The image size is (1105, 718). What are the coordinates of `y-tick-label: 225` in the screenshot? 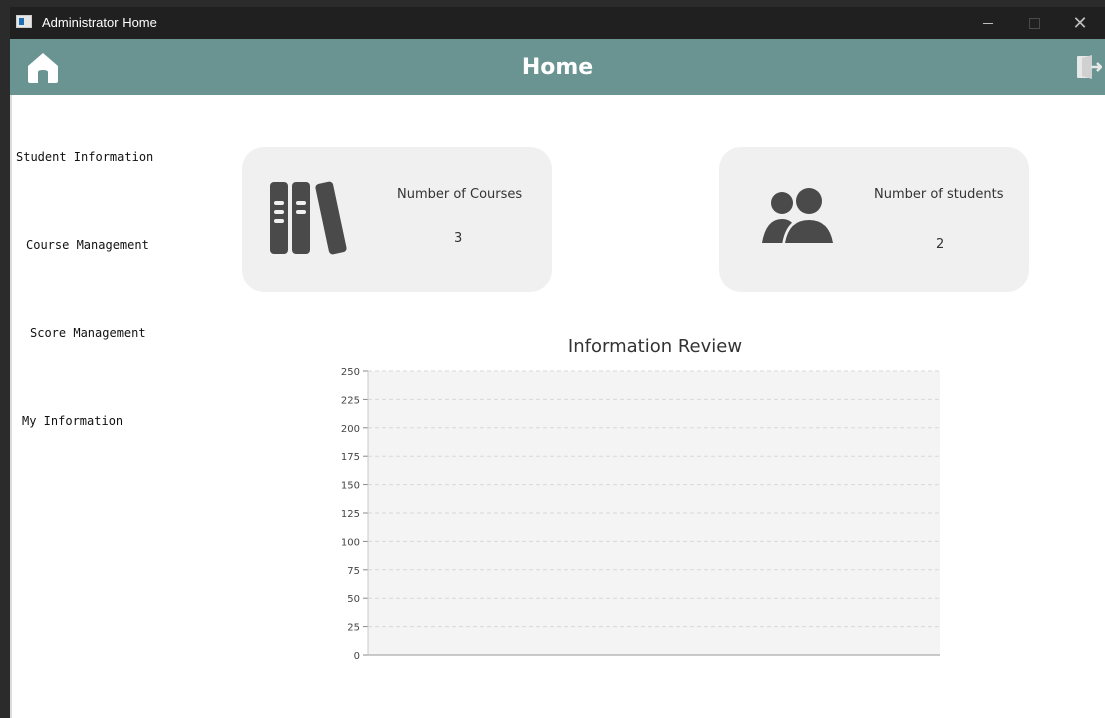 It's located at (350, 400).